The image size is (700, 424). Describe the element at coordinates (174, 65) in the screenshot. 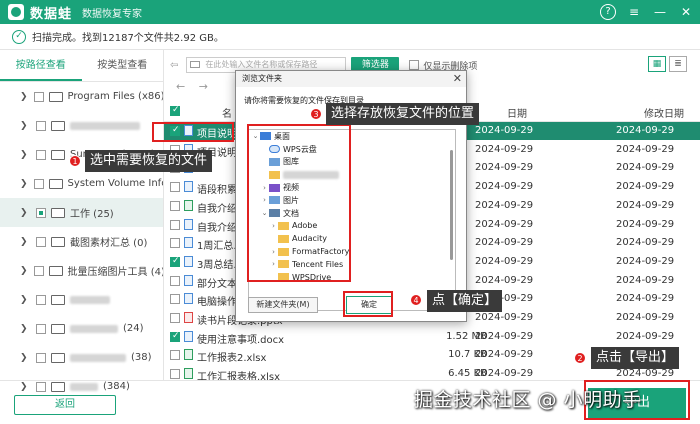

I see `folder-back-icon: ⇦` at that location.